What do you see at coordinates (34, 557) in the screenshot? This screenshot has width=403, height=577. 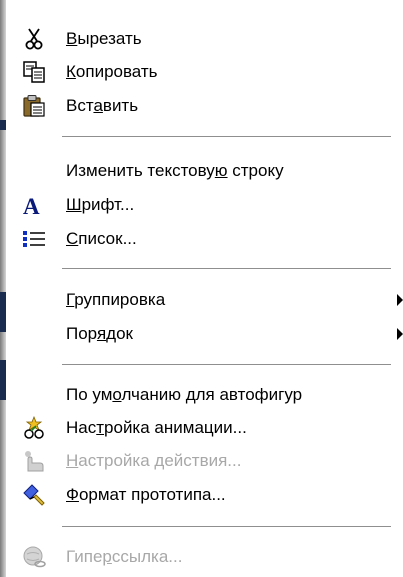 I see `hyperlink-icon` at bounding box center [34, 557].